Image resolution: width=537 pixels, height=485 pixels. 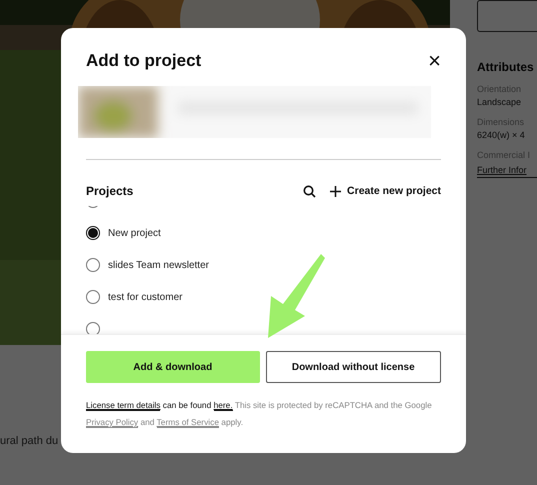 I want to click on add-download-button: Add & download, so click(x=173, y=367).